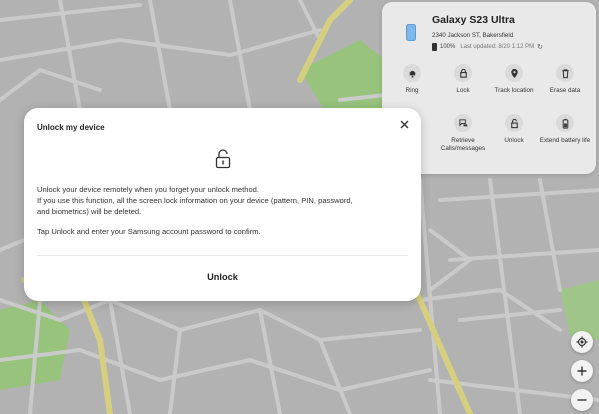 This screenshot has width=599, height=414. I want to click on retrieve-calls-button: Retrieve Calls/messages, so click(463, 133).